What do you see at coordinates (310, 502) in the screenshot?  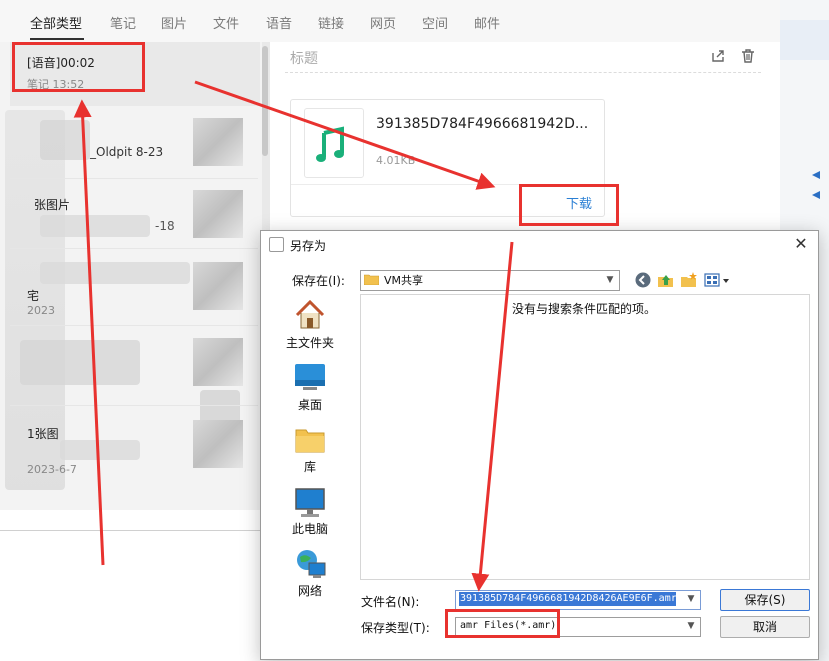 I see `computer-icon` at bounding box center [310, 502].